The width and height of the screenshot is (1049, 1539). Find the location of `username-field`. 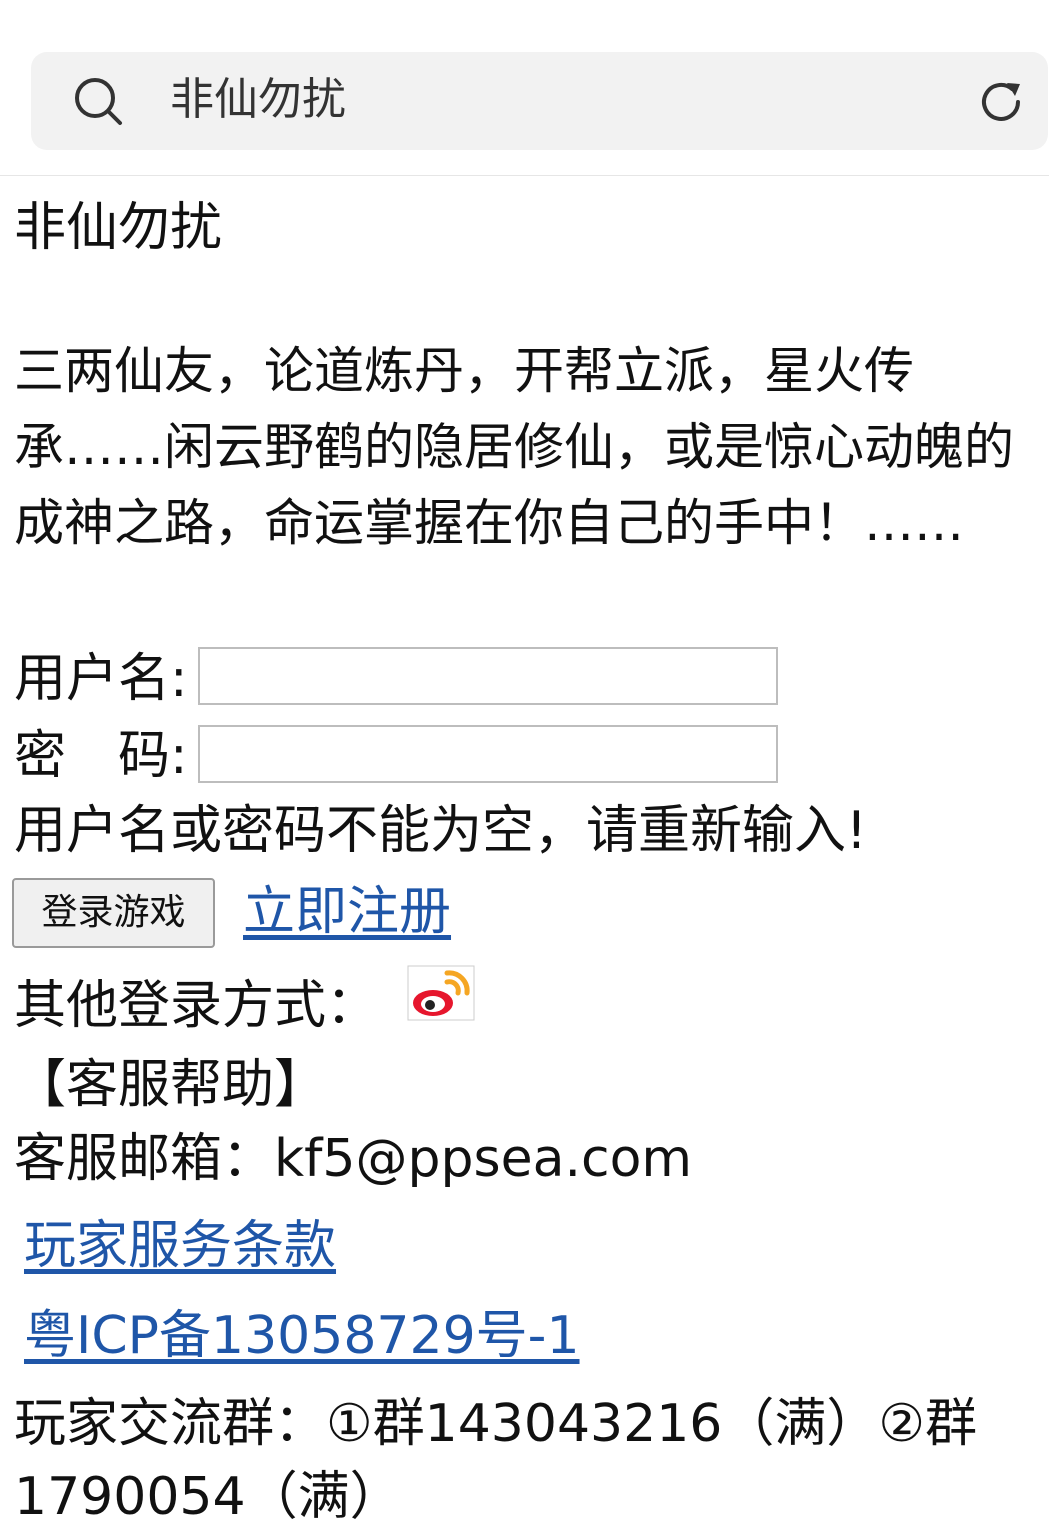

username-field is located at coordinates (488, 676).